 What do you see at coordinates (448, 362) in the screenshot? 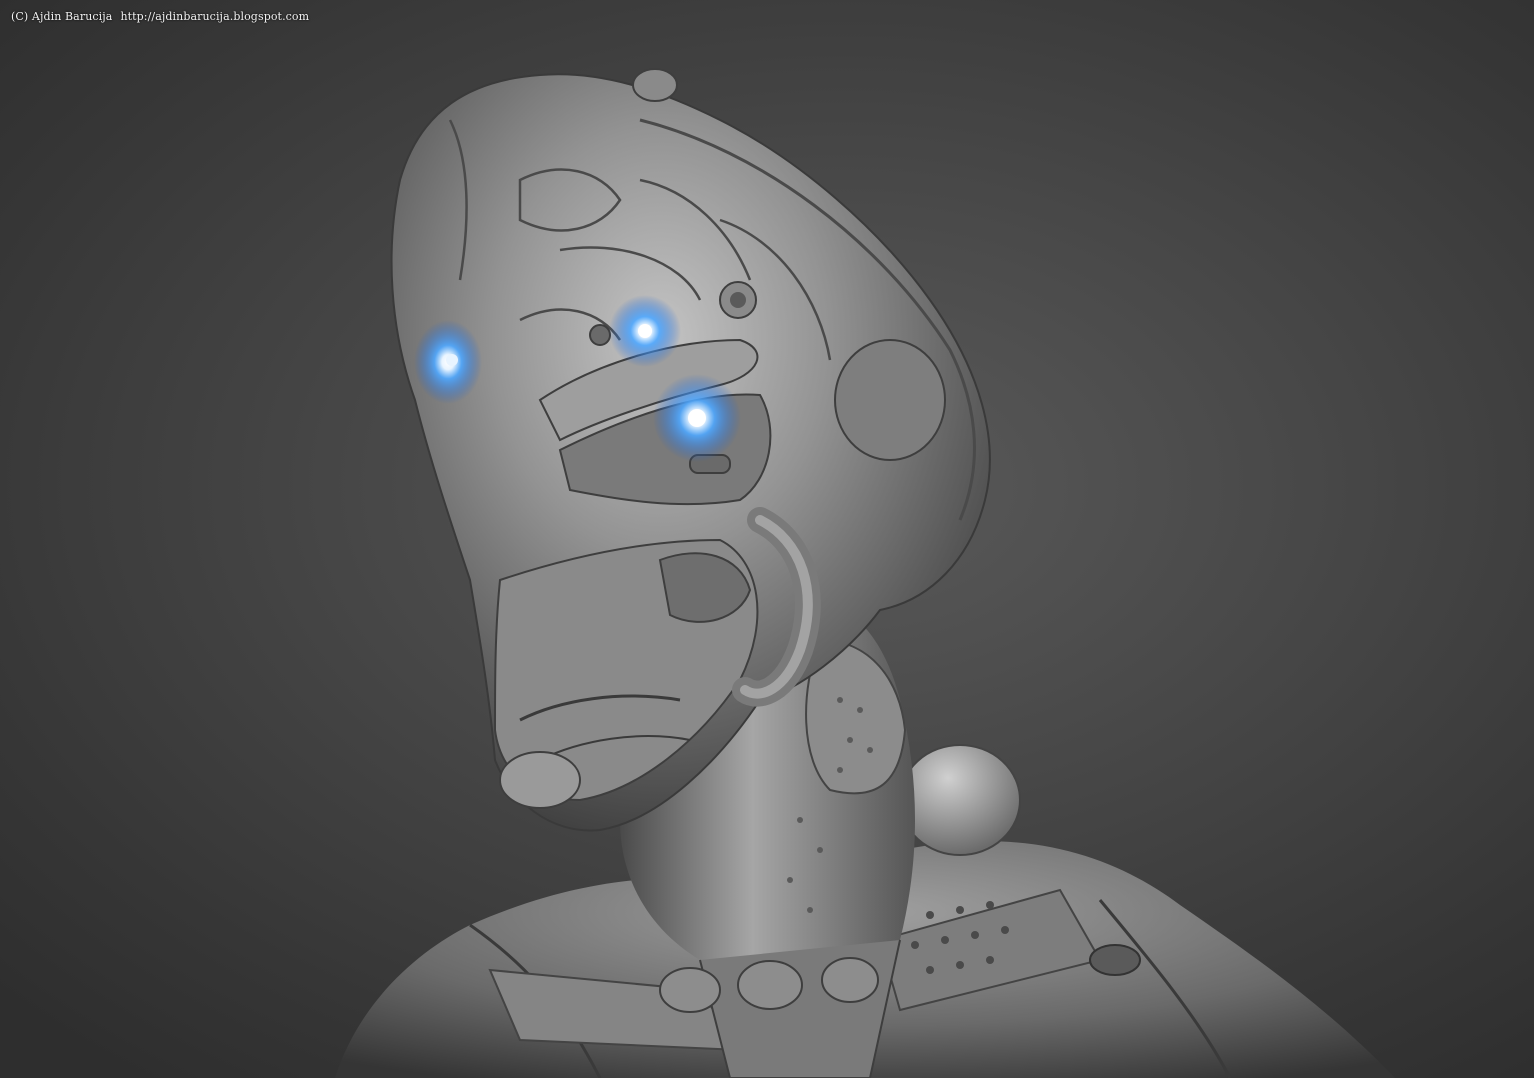
I see `eye-glow-left` at bounding box center [448, 362].